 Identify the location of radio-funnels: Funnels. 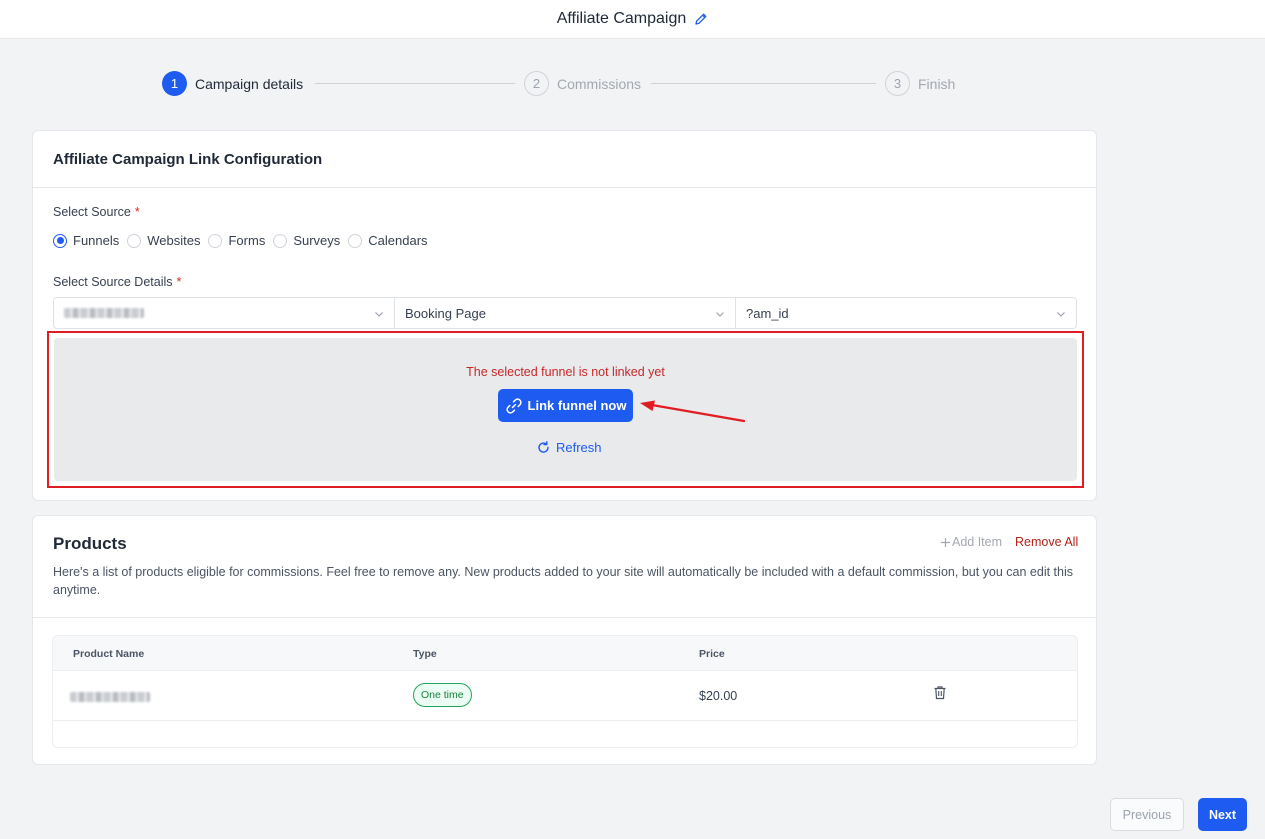
(86, 240).